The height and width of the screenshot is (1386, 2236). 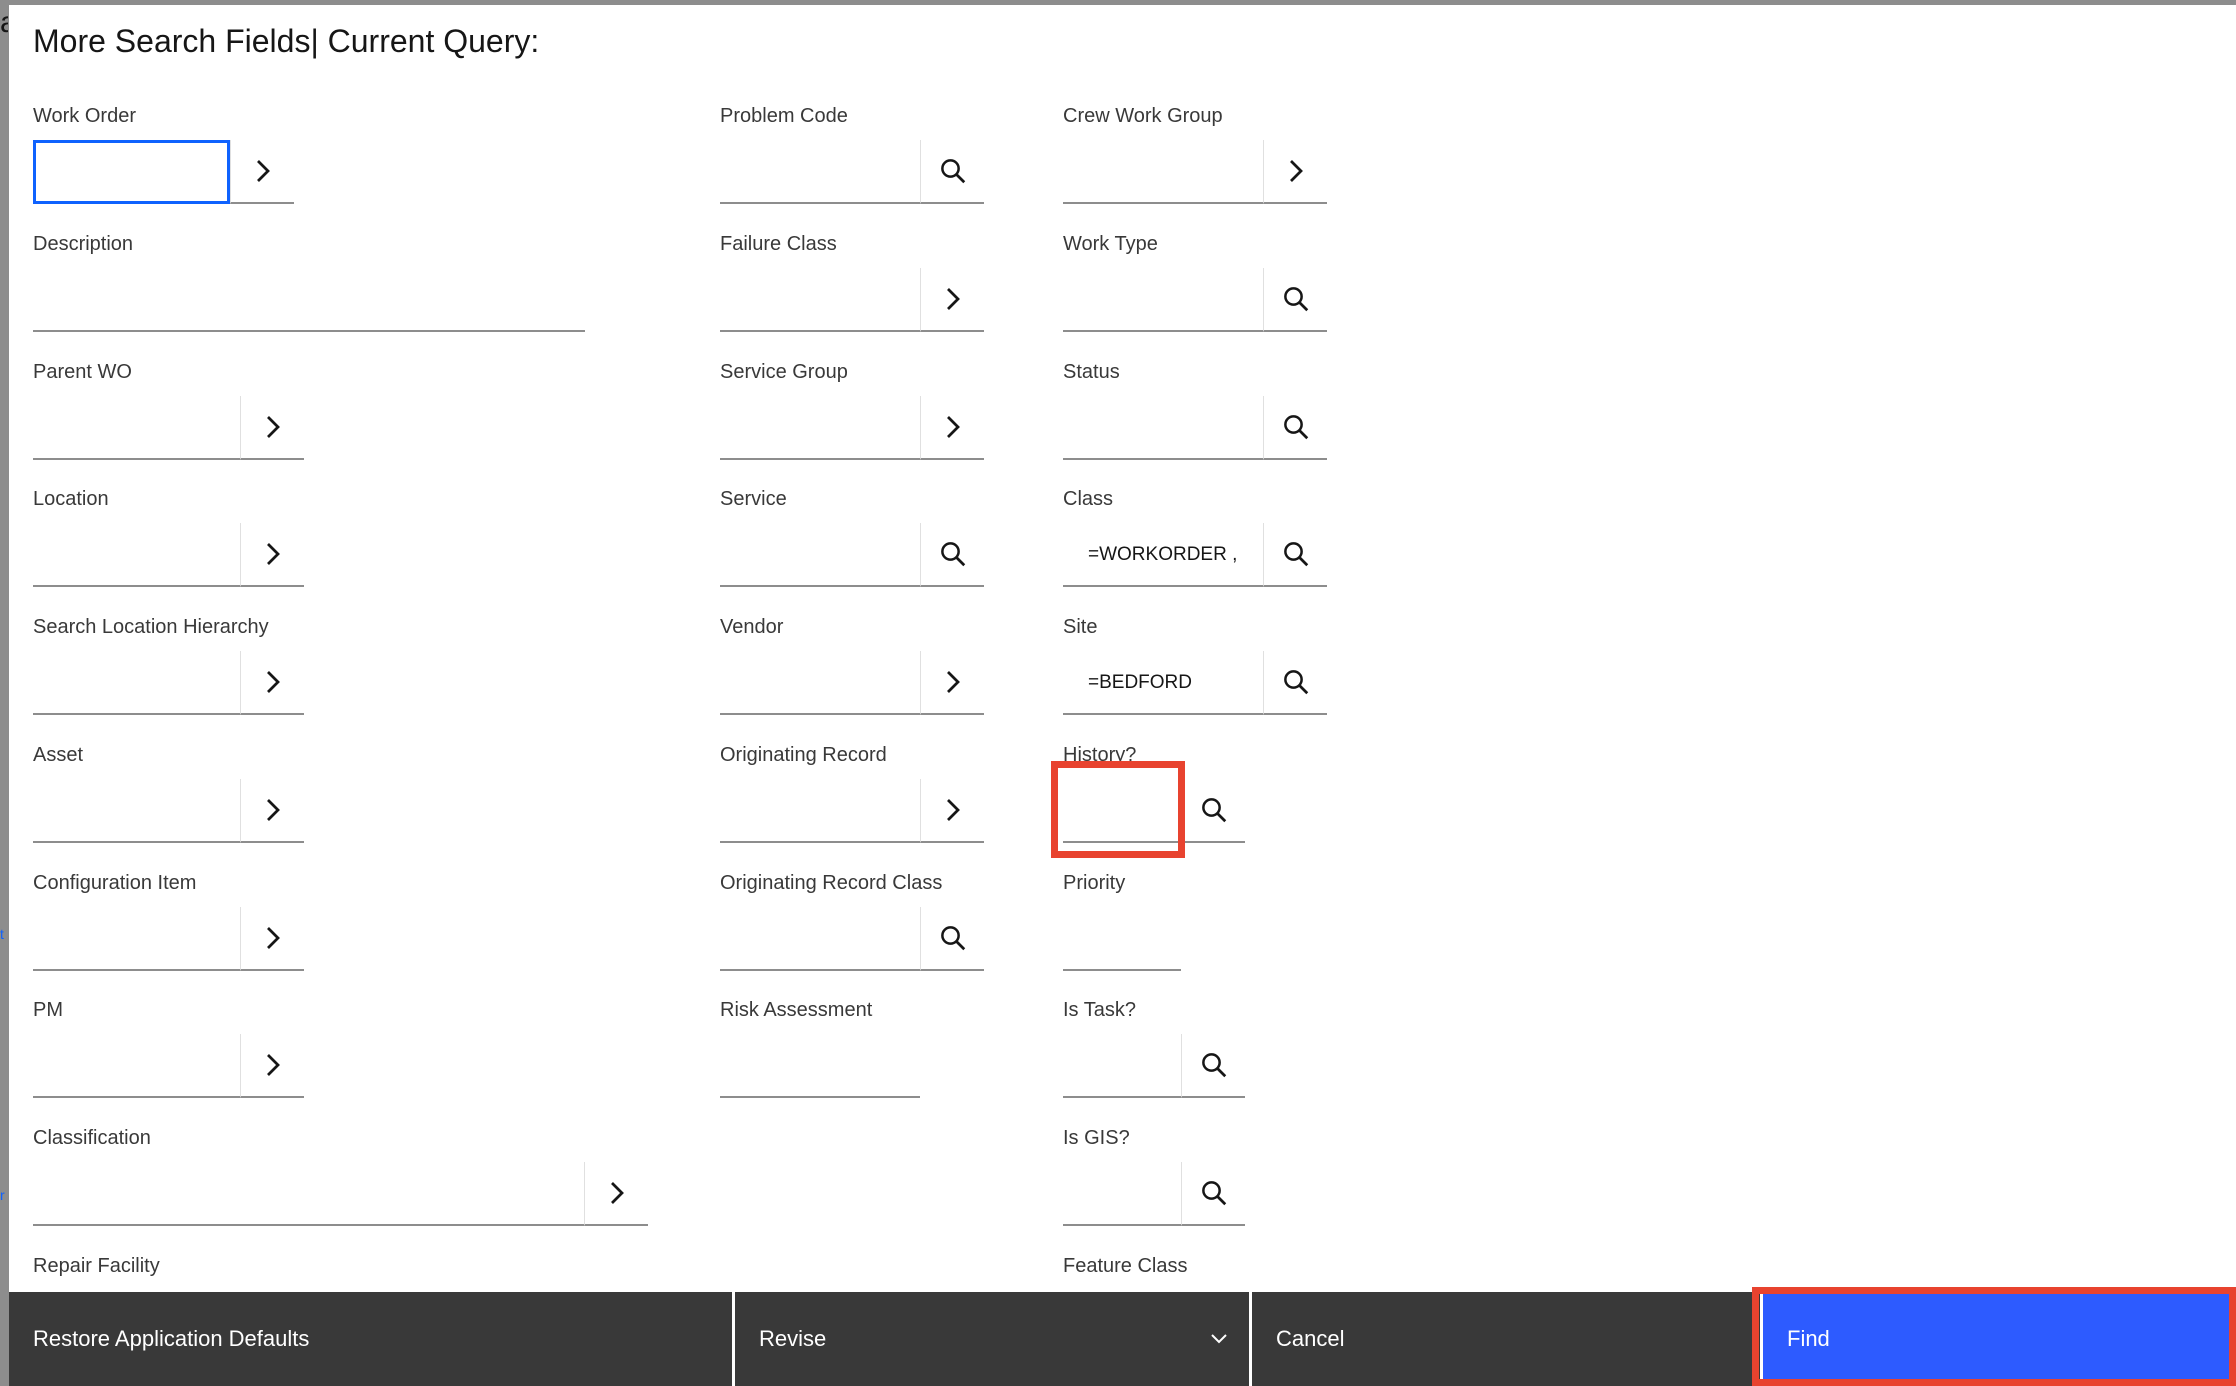 I want to click on restore-application-defaults-button: Restore Application Defaults, so click(x=370, y=1339).